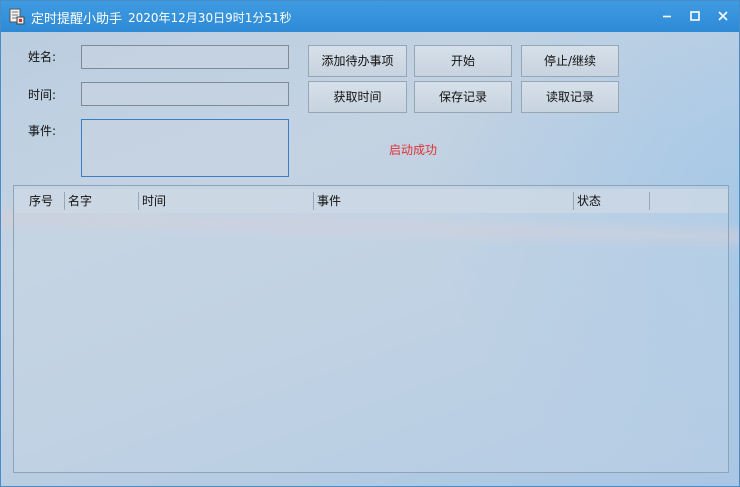 This screenshot has width=740, height=487. What do you see at coordinates (77, 19) in the screenshot?
I see `window-title: 定时提醒小助手` at bounding box center [77, 19].